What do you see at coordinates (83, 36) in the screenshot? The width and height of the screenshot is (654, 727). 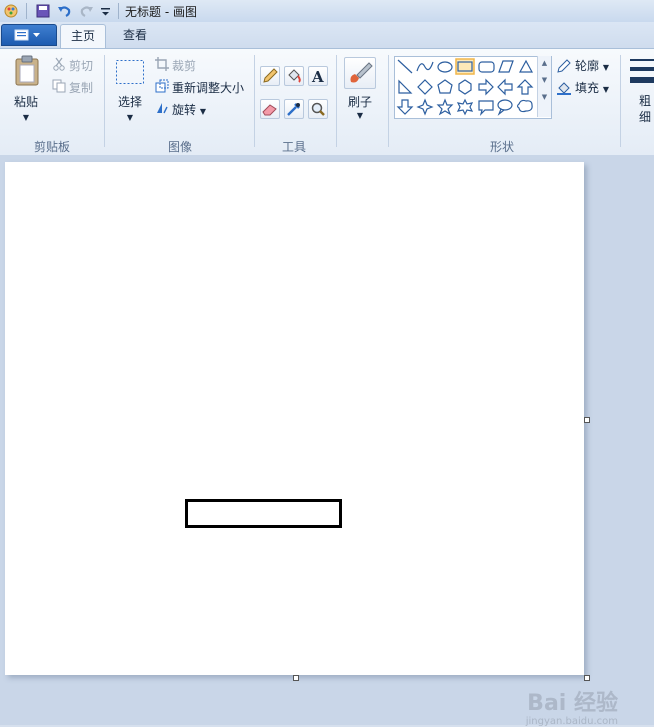 I see `tab-home: 主页` at bounding box center [83, 36].